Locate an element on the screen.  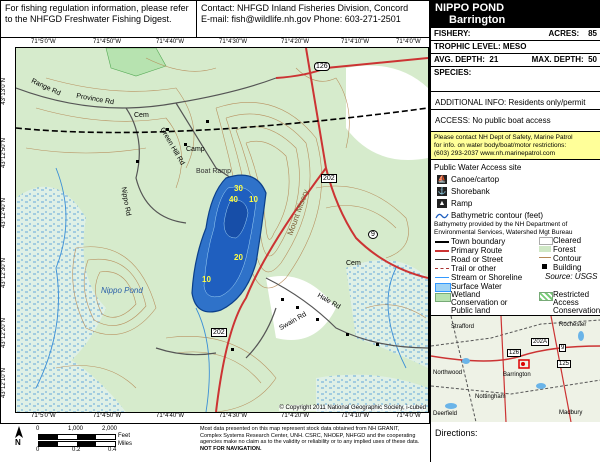
cem-label-1: Cem is located at coordinates (141, 115).